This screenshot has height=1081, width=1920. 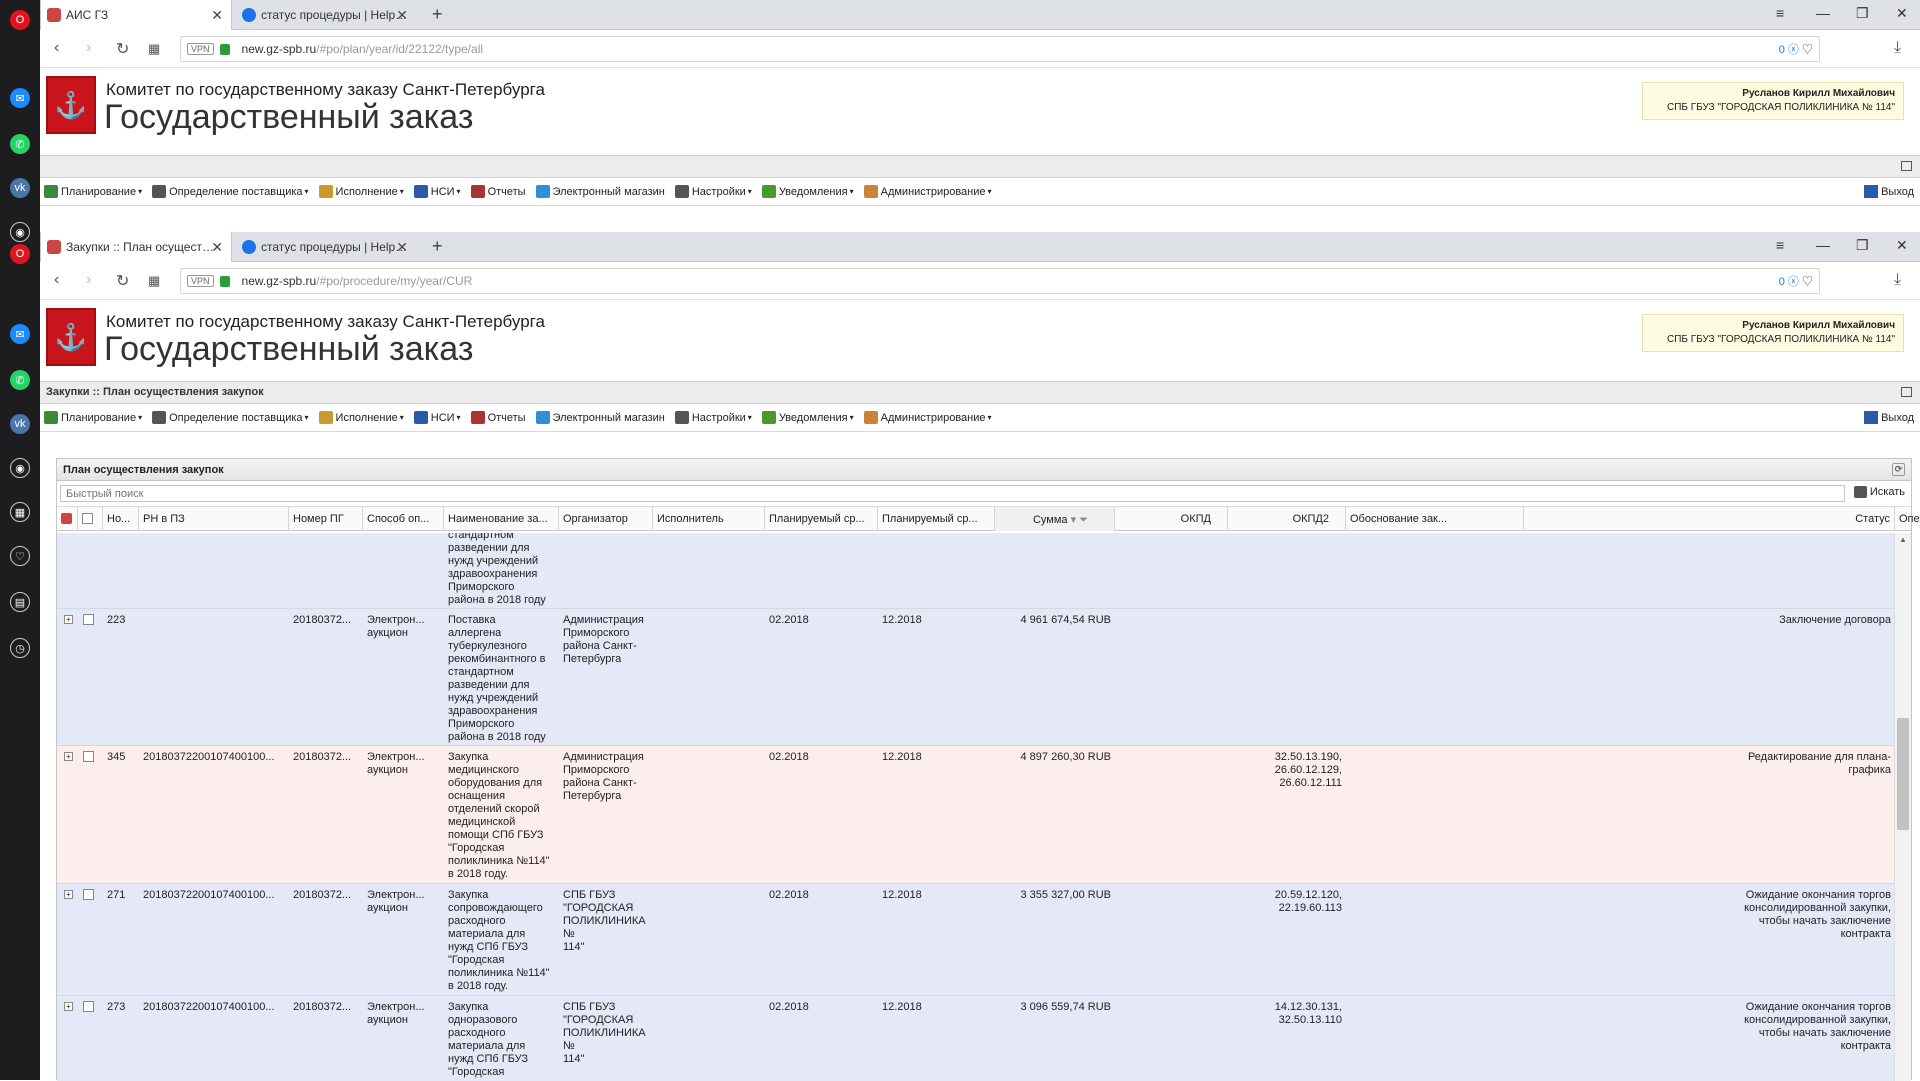 What do you see at coordinates (136, 247) in the screenshot?
I see `tab-zakupki: Закупки :: План осуществления закупок ✕` at bounding box center [136, 247].